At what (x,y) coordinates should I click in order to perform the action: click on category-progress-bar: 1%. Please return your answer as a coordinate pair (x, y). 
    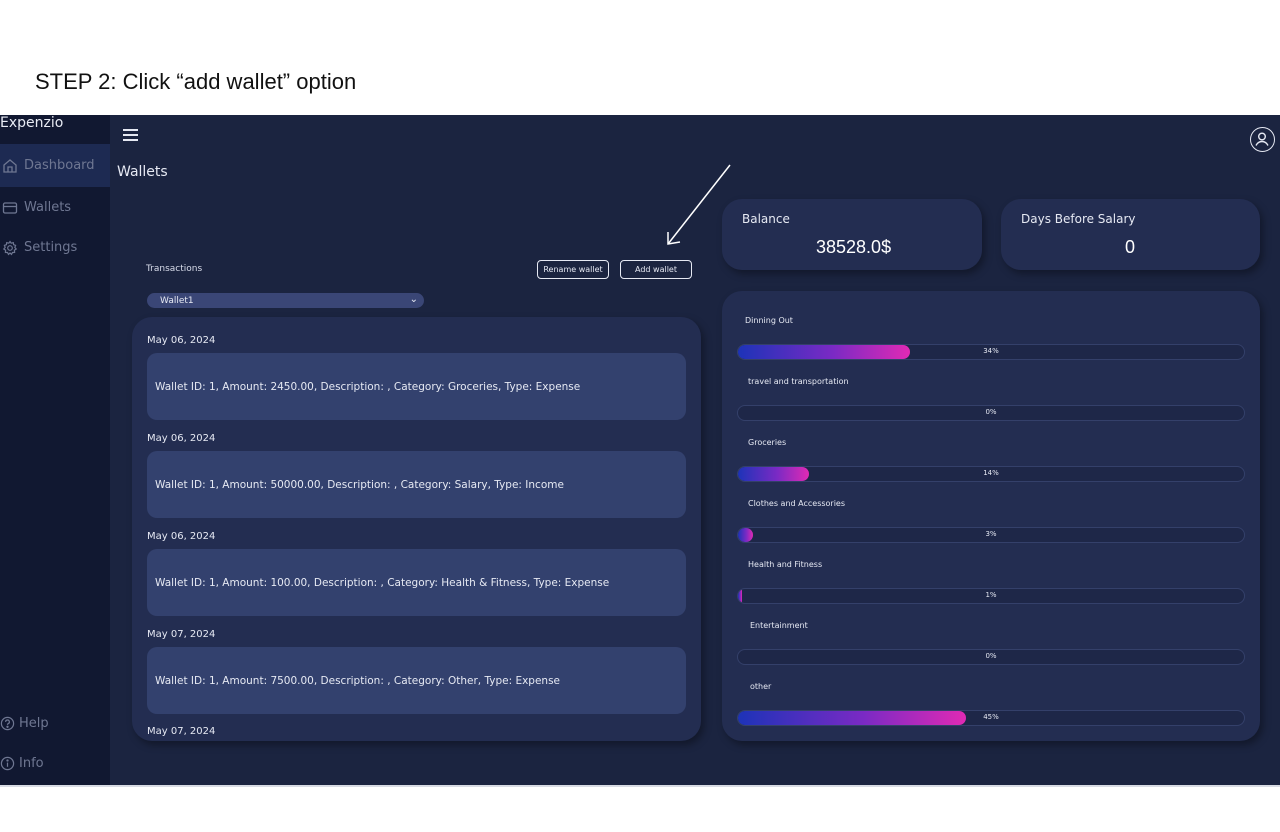
    Looking at the image, I should click on (991, 596).